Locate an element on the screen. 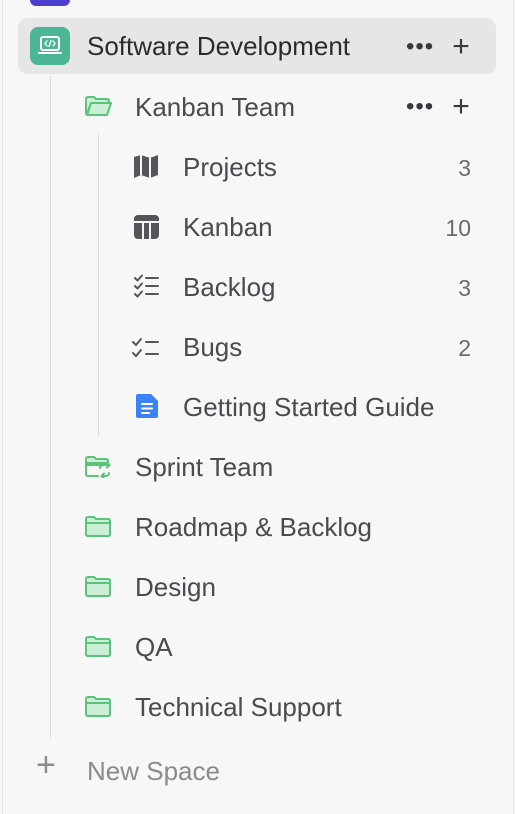 Image resolution: width=516 pixels, height=814 pixels. folder-label: Sprint Team is located at coordinates (204, 467).